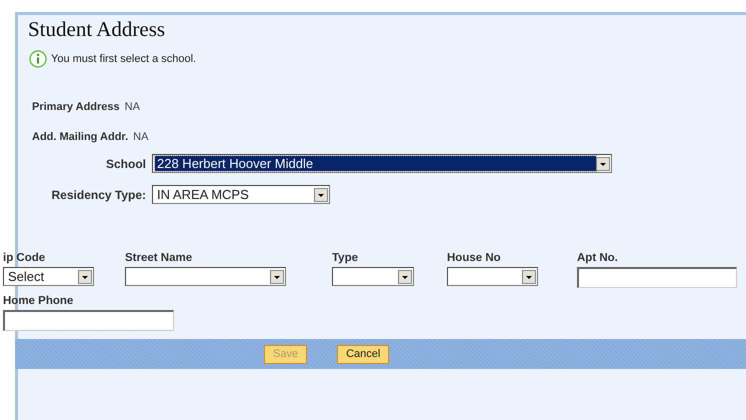  Describe the element at coordinates (159, 259) in the screenshot. I see `field-label: Street Name` at that location.